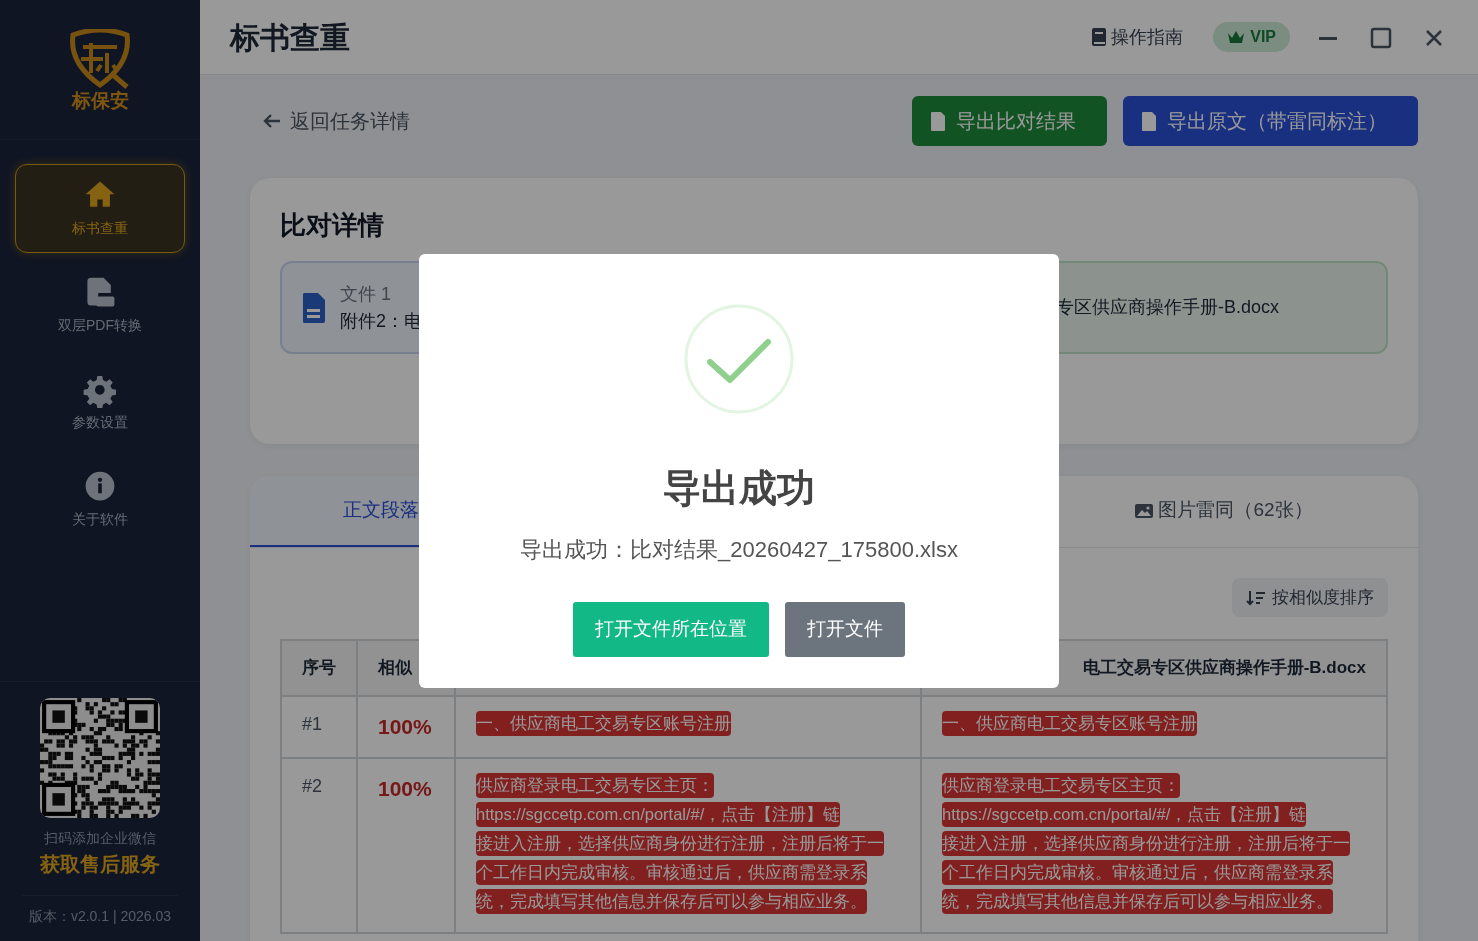 The width and height of the screenshot is (1478, 941). What do you see at coordinates (100, 305) in the screenshot?
I see `nav-item: 双层PDF转换` at bounding box center [100, 305].